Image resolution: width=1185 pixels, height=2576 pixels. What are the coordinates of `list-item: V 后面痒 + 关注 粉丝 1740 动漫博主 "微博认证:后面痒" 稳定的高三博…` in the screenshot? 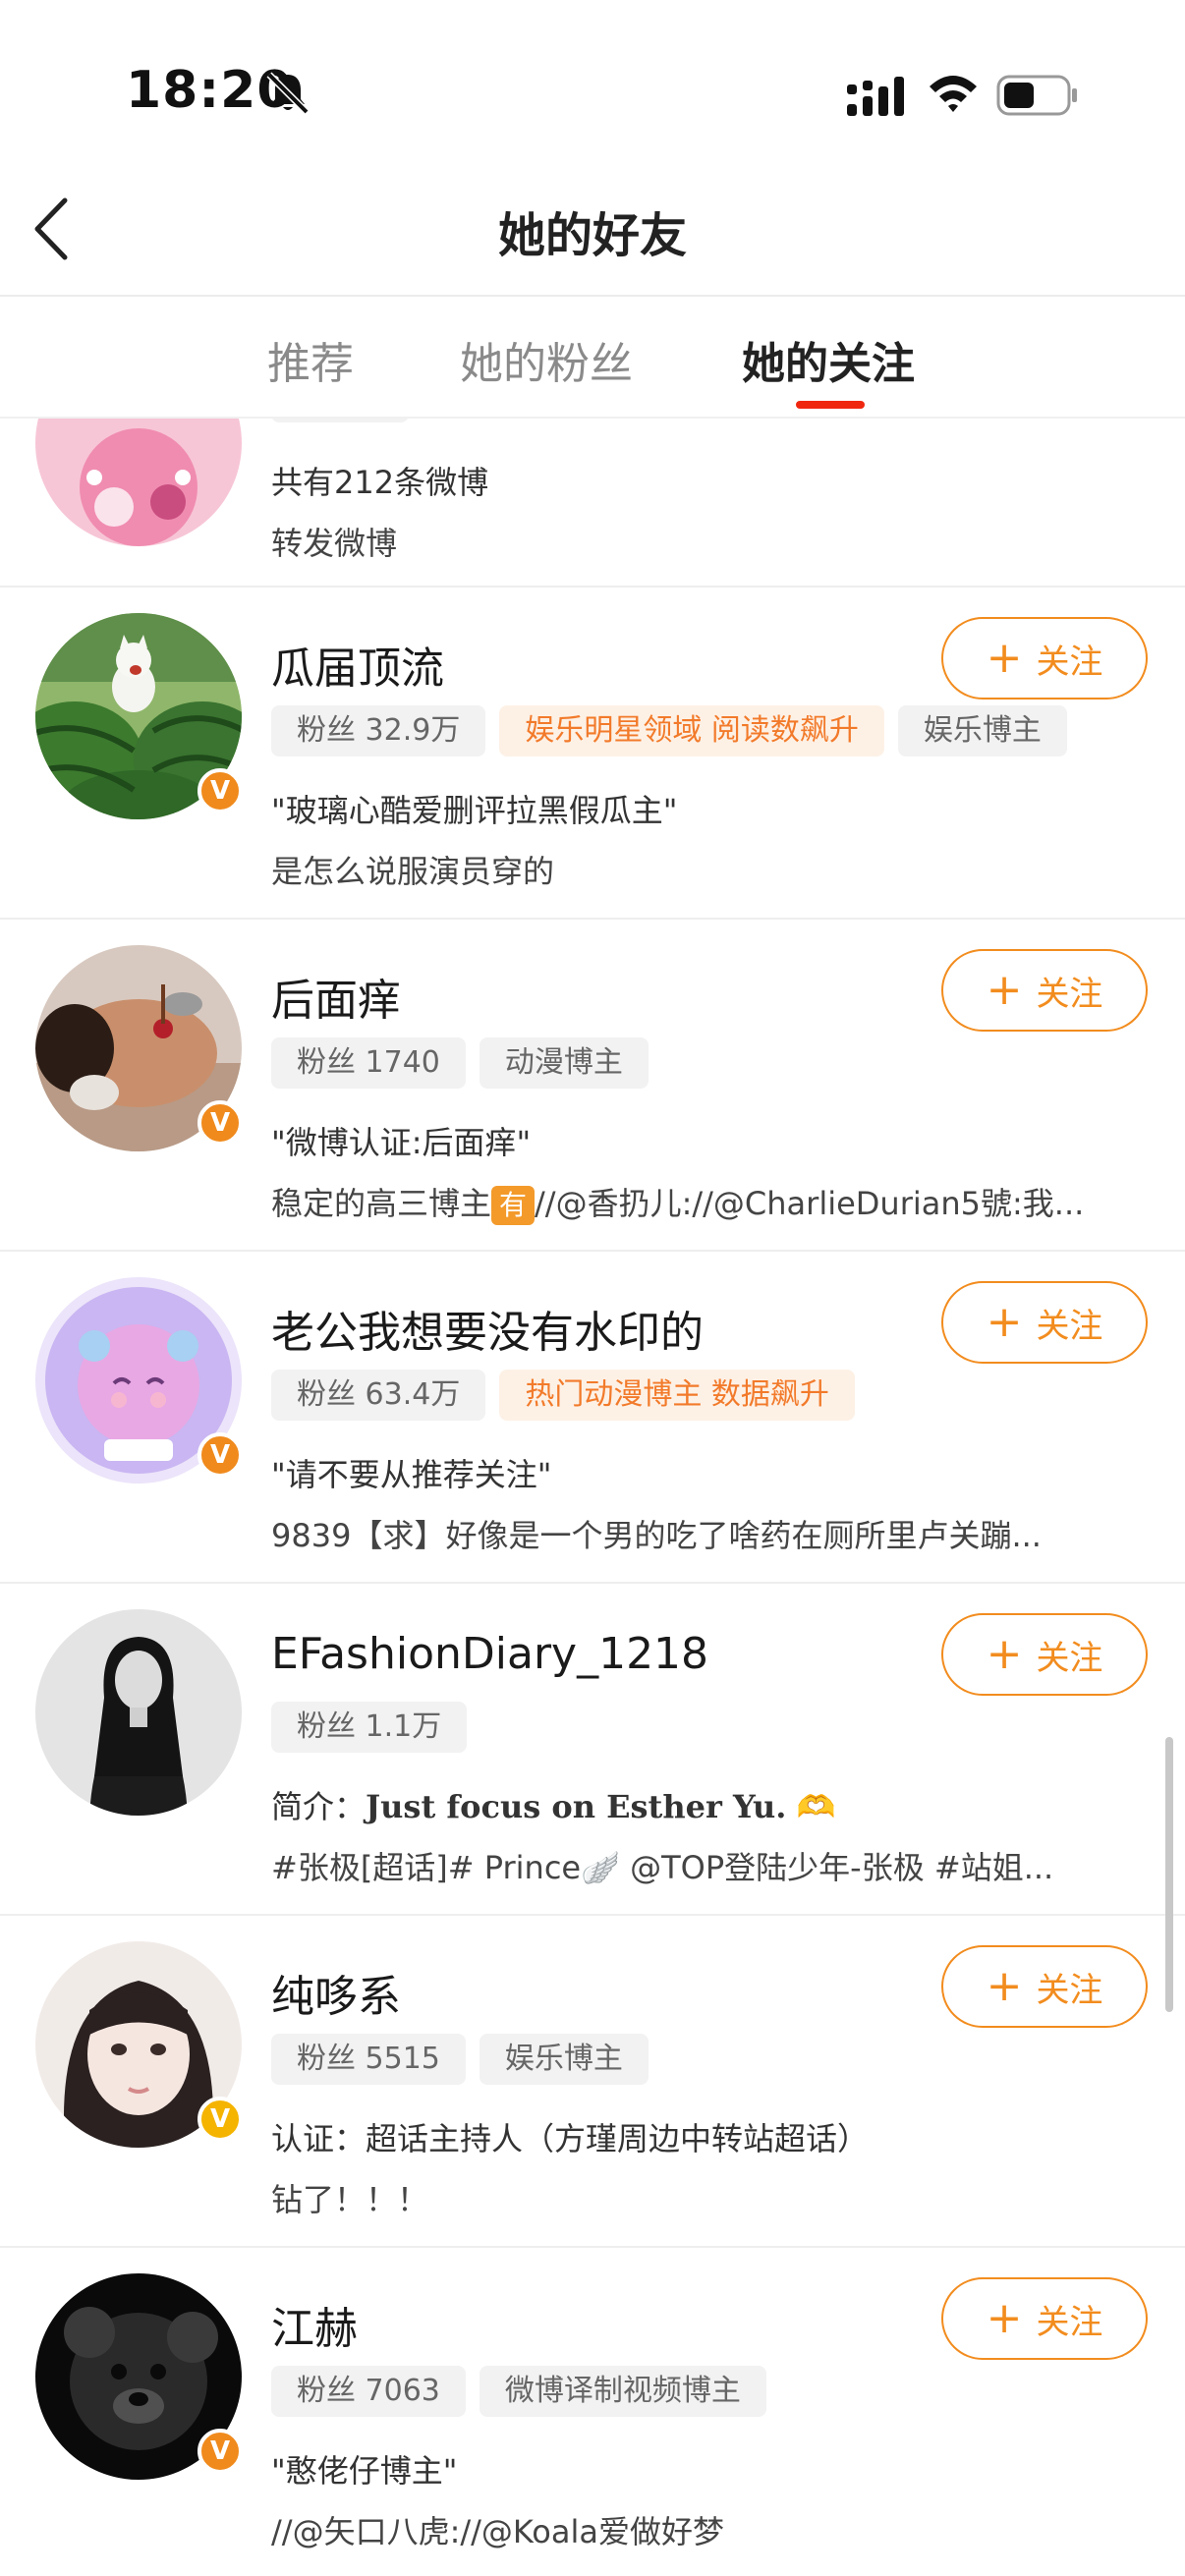 It's located at (592, 1086).